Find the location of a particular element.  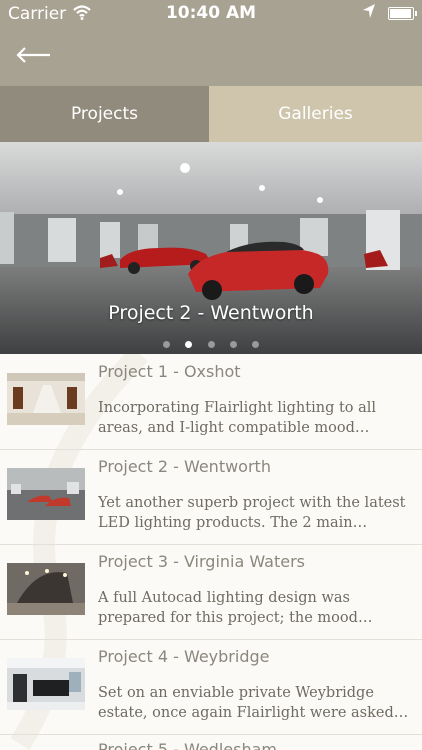

battery-icon is located at coordinates (402, 13).